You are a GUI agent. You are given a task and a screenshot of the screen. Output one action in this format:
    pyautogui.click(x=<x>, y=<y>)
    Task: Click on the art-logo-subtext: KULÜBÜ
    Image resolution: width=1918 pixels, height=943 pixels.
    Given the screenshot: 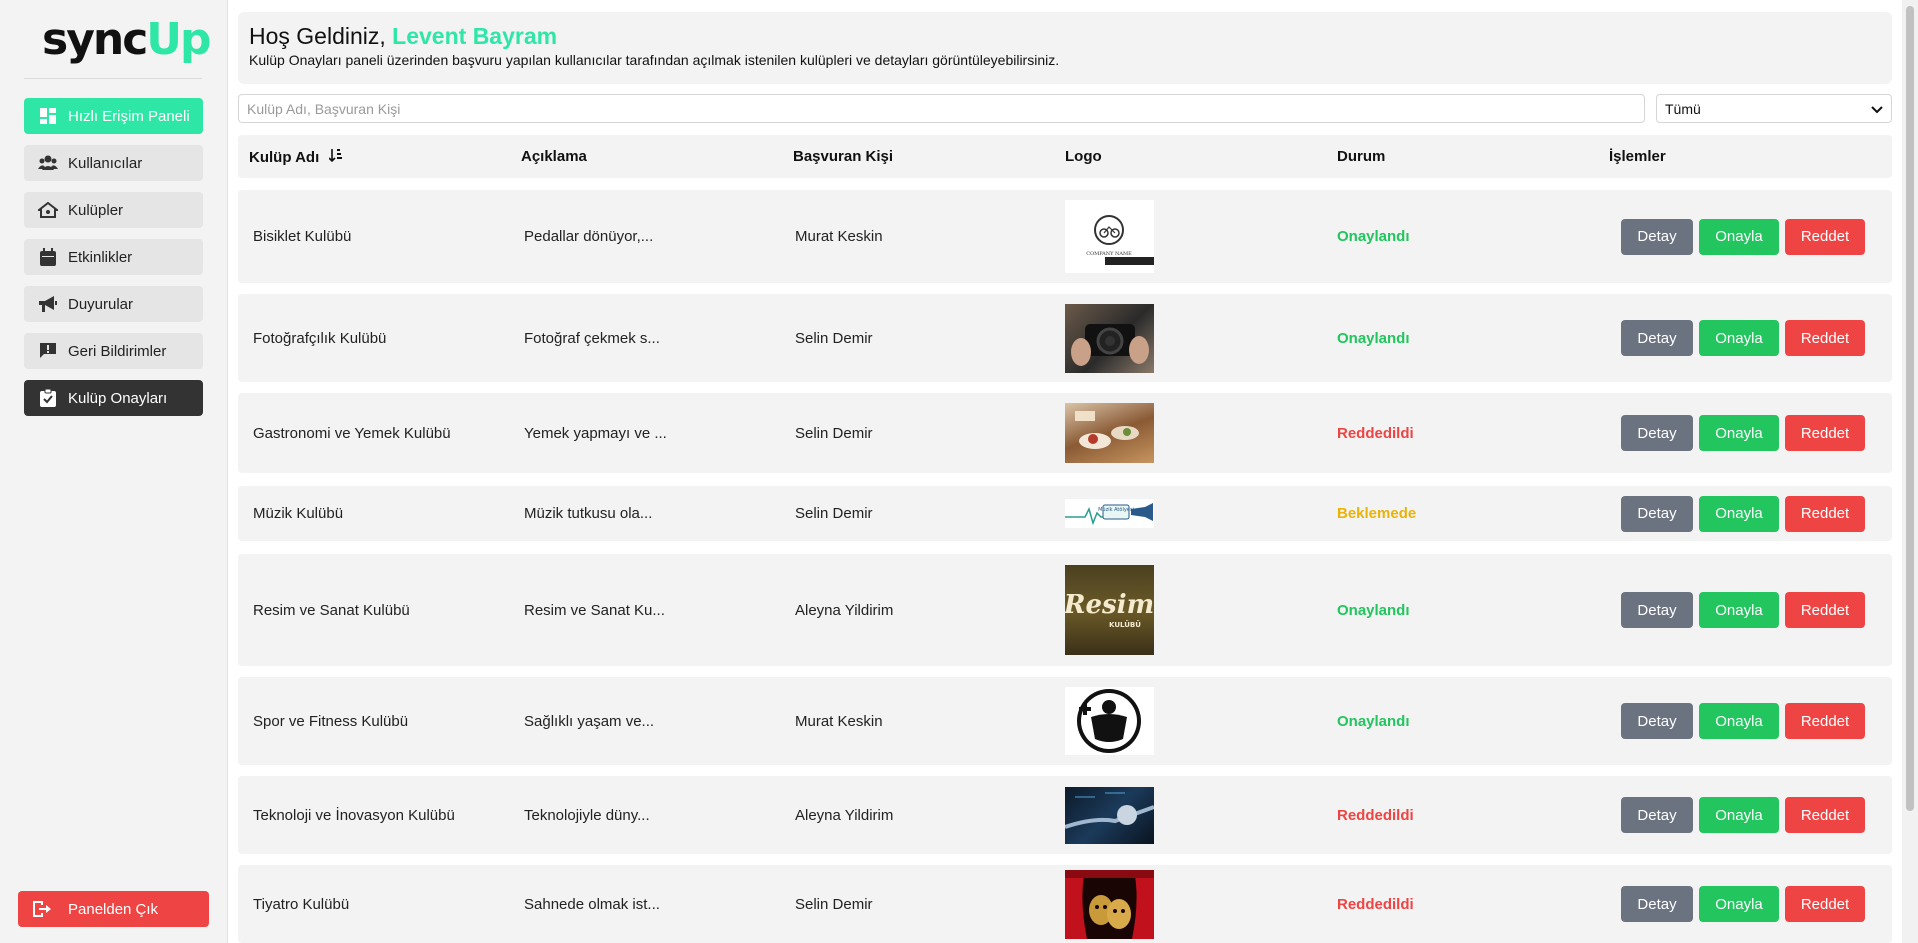 What is the action you would take?
    pyautogui.click(x=1125, y=624)
    